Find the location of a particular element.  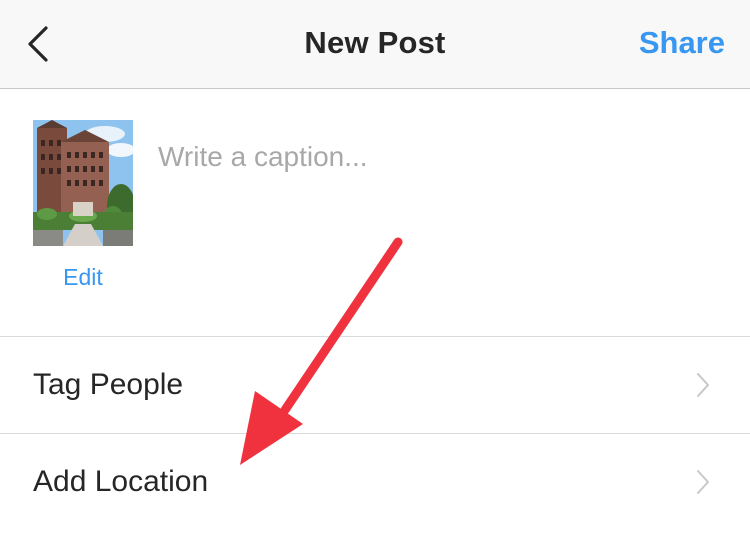

add-location-label: Add Location is located at coordinates (121, 481).